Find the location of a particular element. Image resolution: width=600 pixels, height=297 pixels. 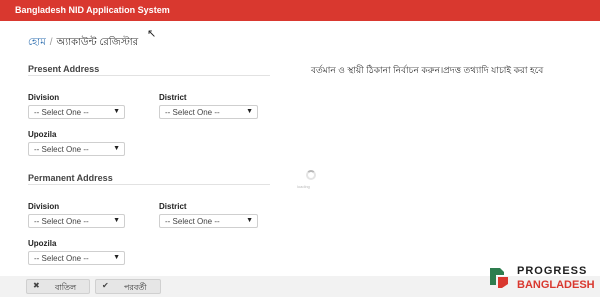

present-address-divider is located at coordinates (149, 75).